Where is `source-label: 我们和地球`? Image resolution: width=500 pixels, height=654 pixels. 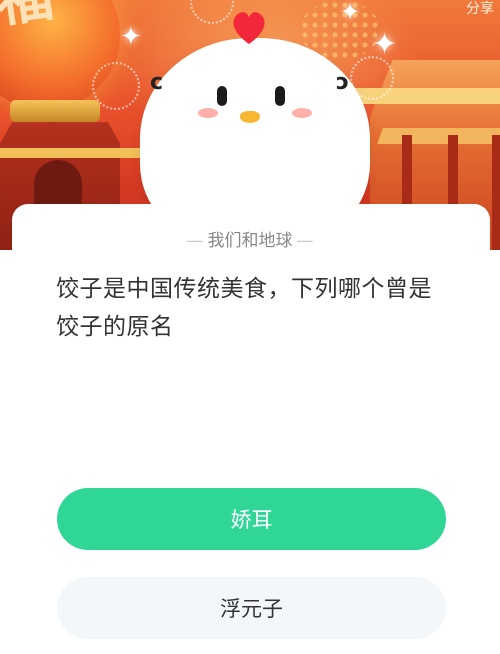
source-label: 我们和地球 is located at coordinates (250, 241).